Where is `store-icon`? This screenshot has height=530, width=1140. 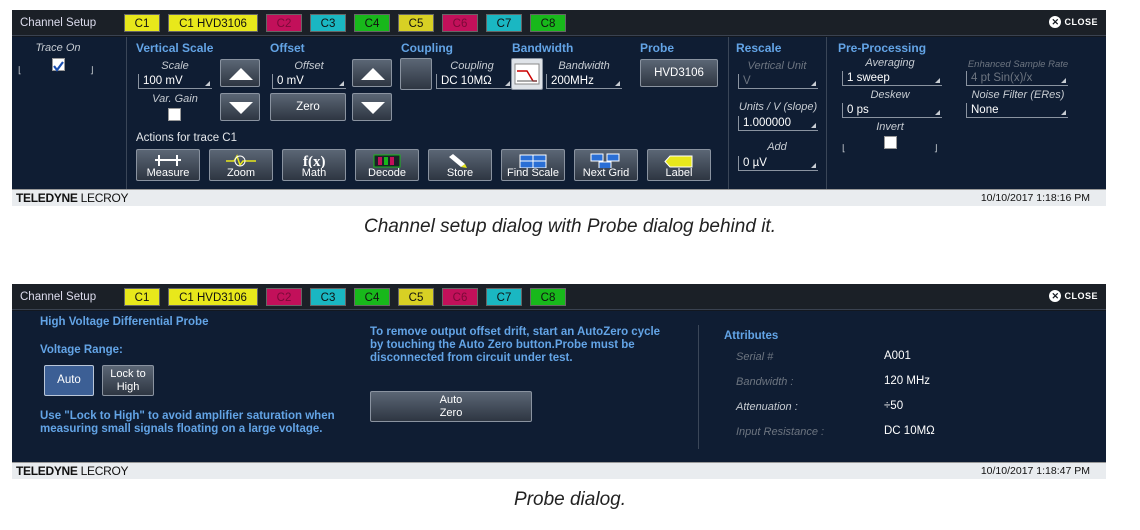
store-icon is located at coordinates (458, 161).